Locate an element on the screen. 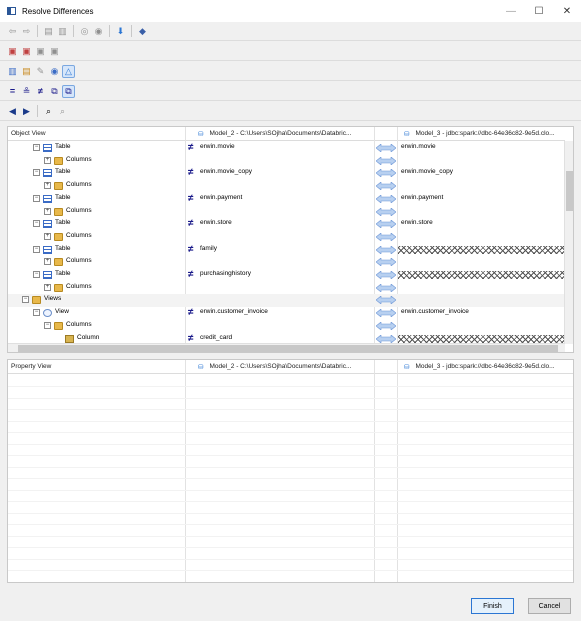 This screenshot has height=621, width=581. folder-icon is located at coordinates (58, 236).